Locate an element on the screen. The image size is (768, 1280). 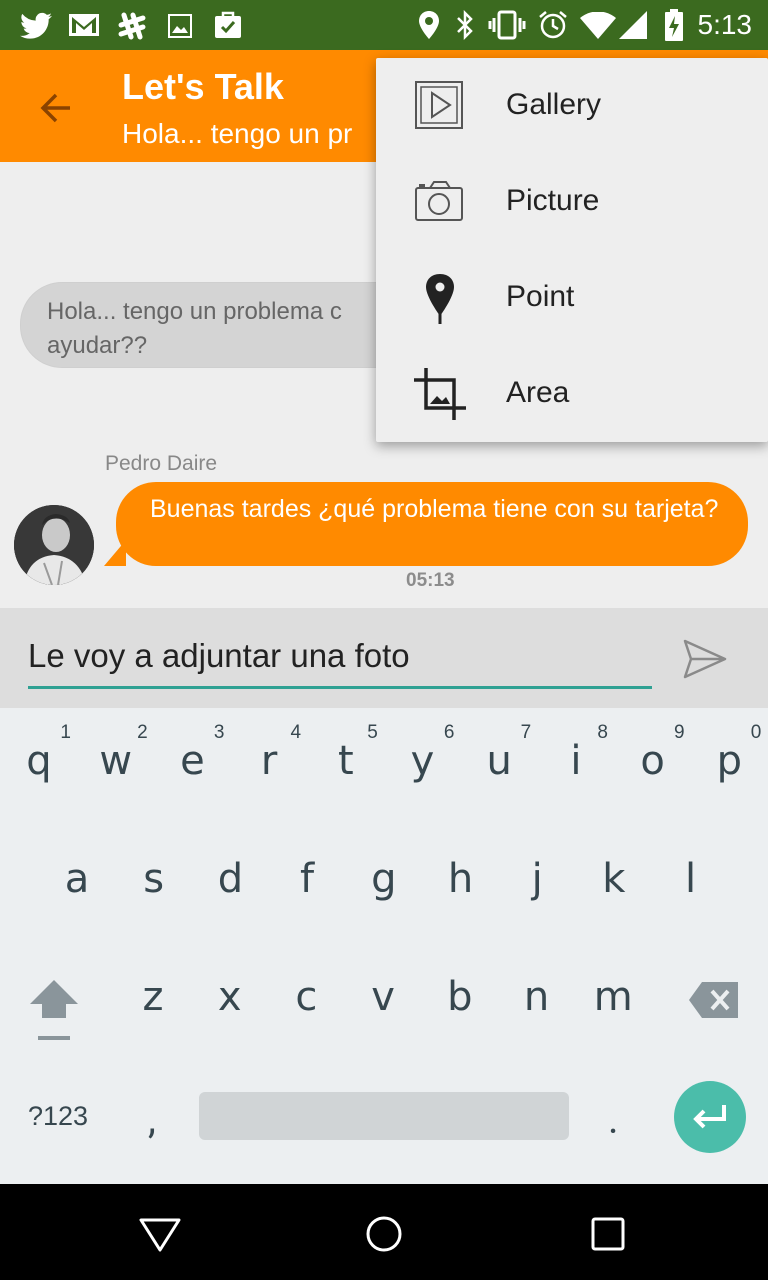
menu-item-label: Gallery is located at coordinates (554, 104).